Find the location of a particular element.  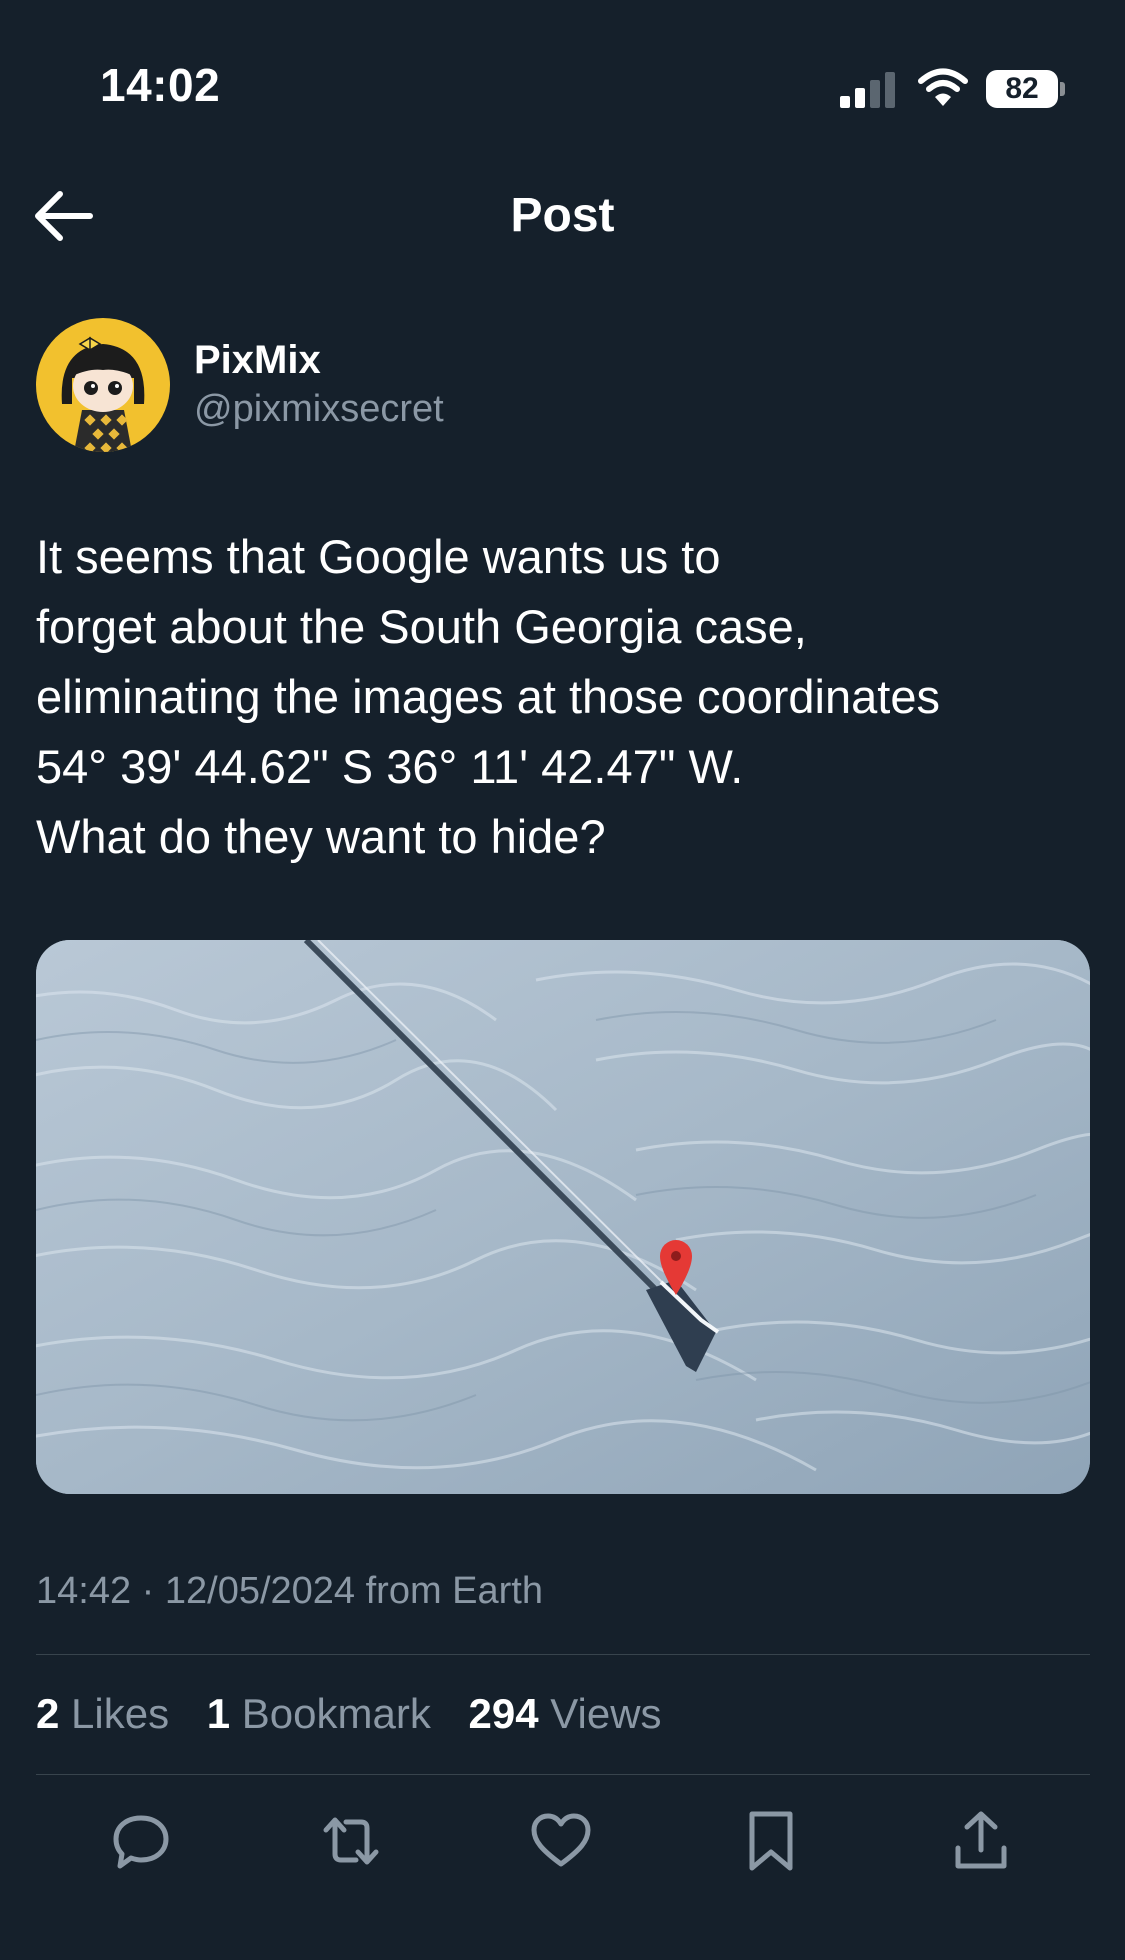

like-icon is located at coordinates (561, 1841).